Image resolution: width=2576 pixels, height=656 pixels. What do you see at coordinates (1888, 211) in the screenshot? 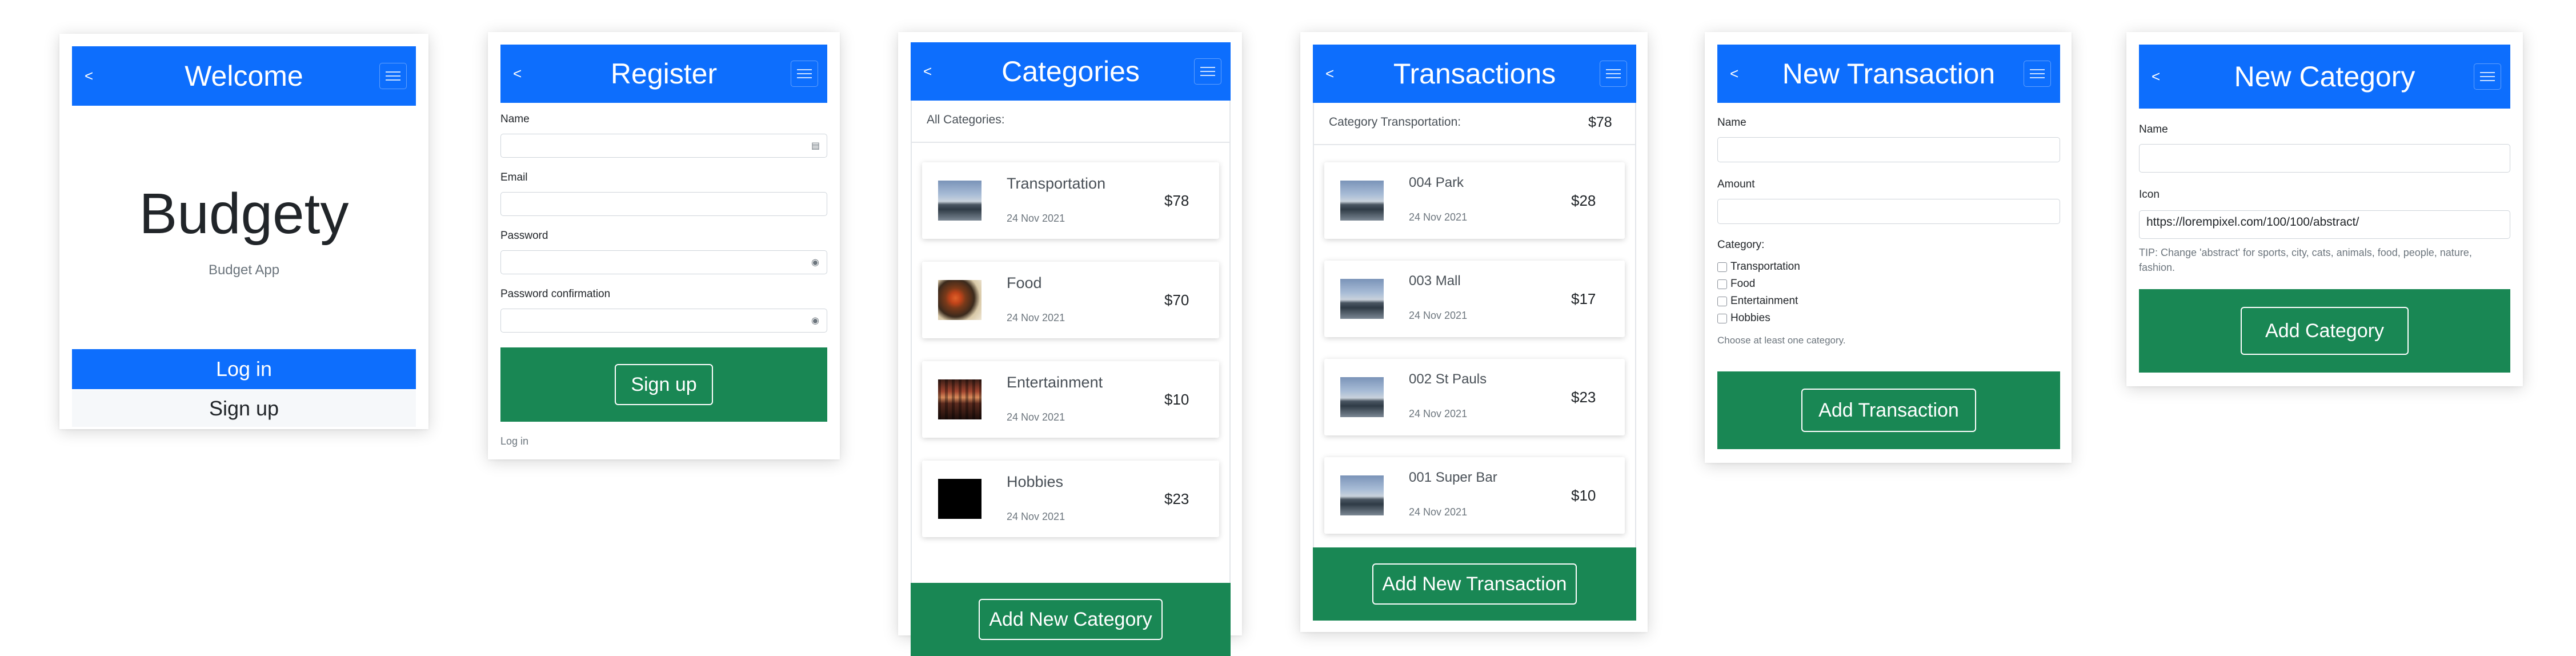
I see `amount-field` at bounding box center [1888, 211].